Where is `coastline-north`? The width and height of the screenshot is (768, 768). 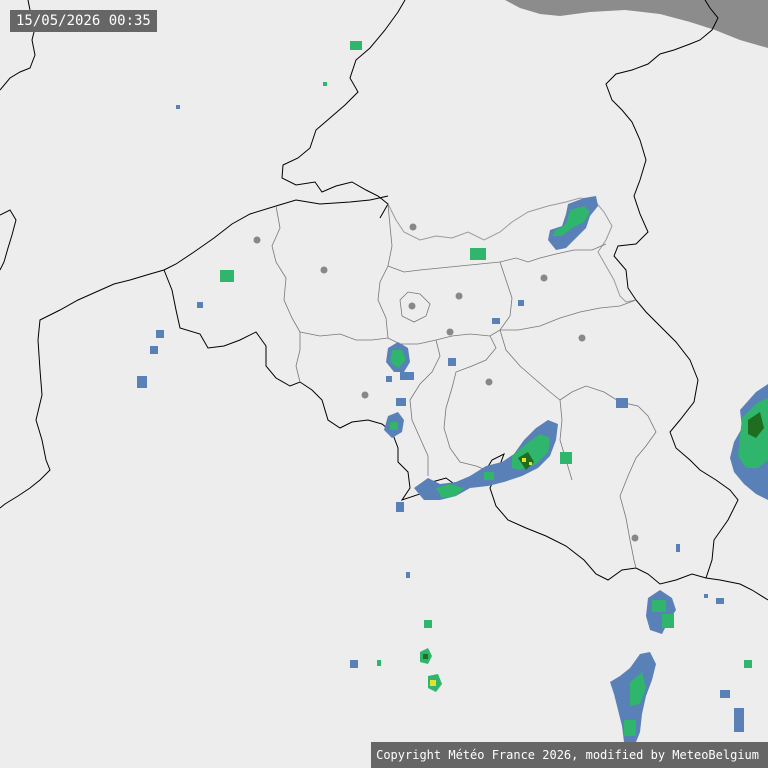 coastline-north is located at coordinates (343, 109).